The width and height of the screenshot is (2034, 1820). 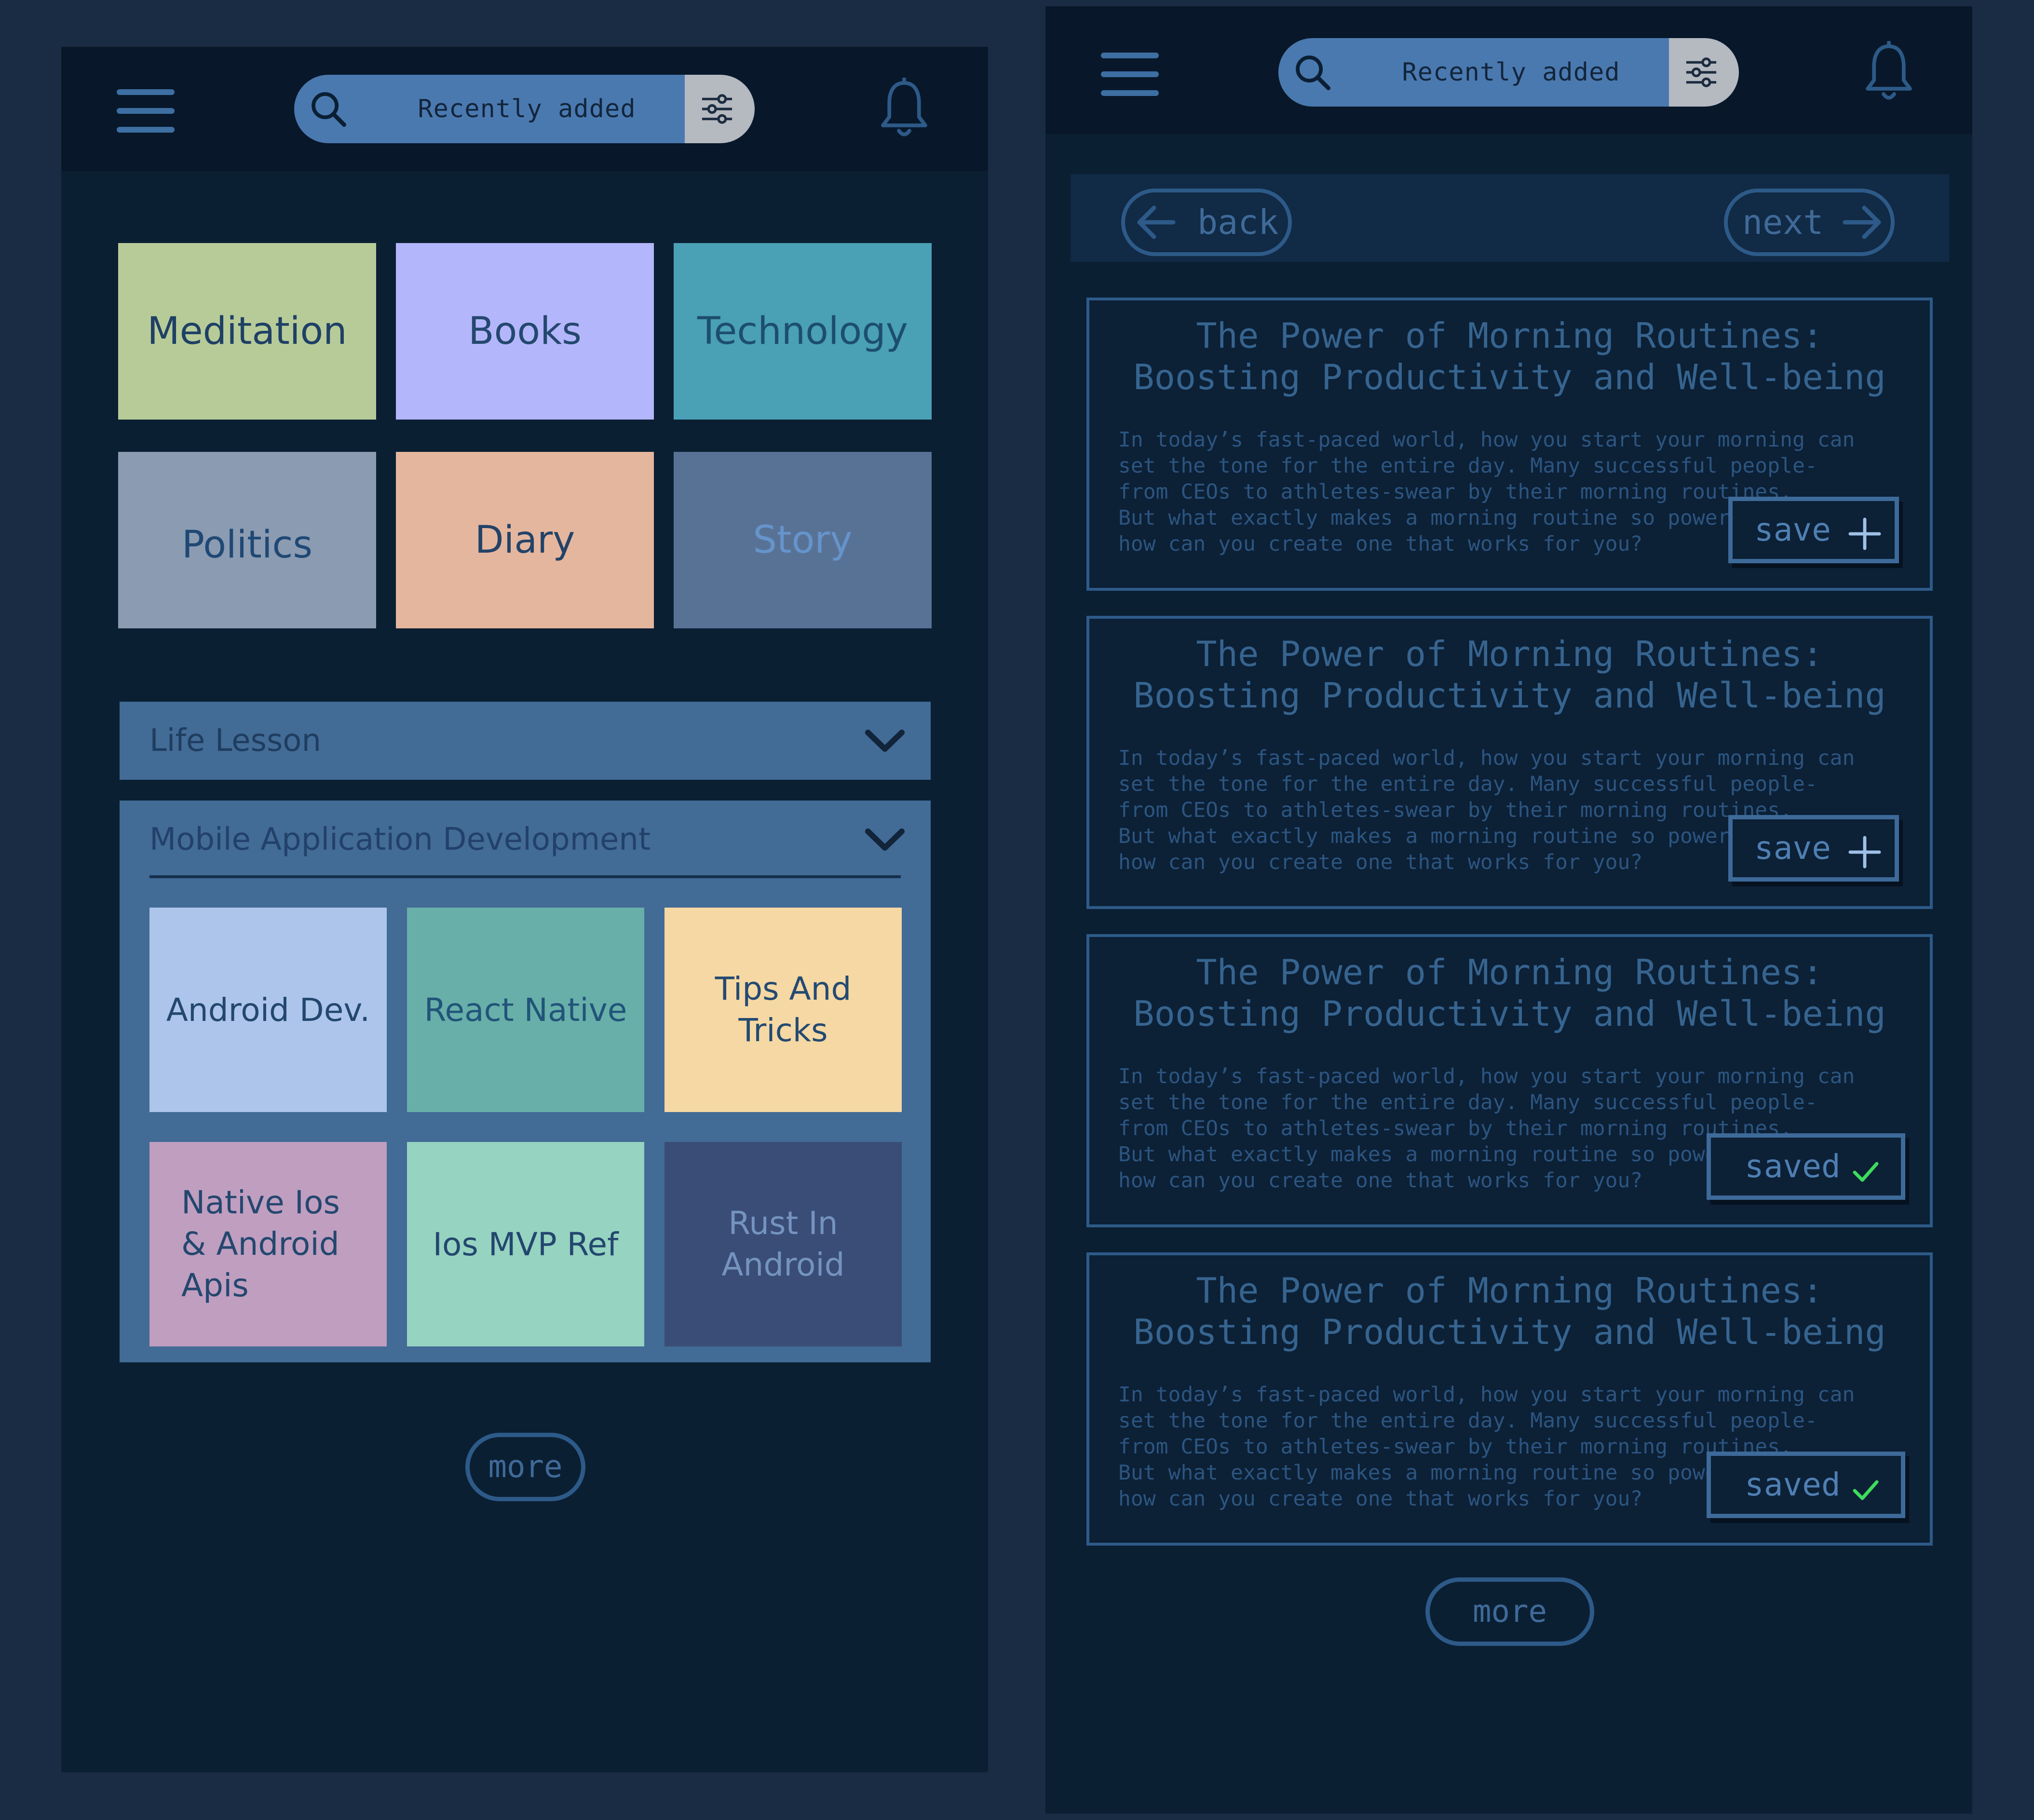 I want to click on back-button: back, so click(x=1206, y=223).